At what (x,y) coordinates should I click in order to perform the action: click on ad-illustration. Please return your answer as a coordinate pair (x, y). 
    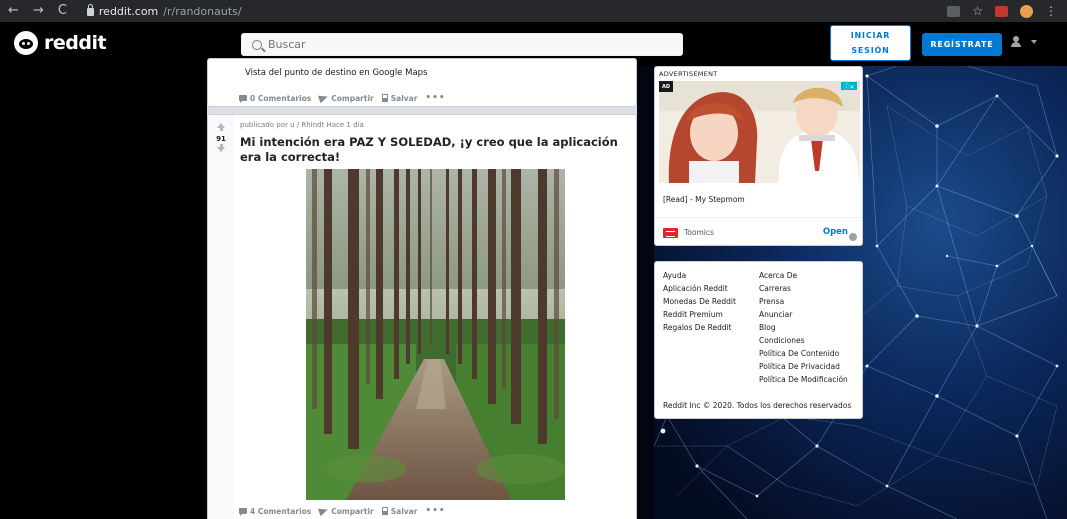
    Looking at the image, I should click on (759, 132).